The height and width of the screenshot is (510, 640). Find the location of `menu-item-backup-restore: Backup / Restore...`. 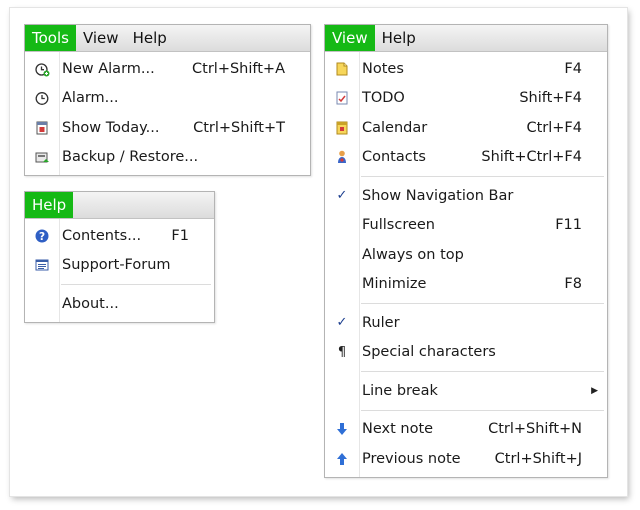

menu-item-backup-restore: Backup / Restore... is located at coordinates (167, 158).